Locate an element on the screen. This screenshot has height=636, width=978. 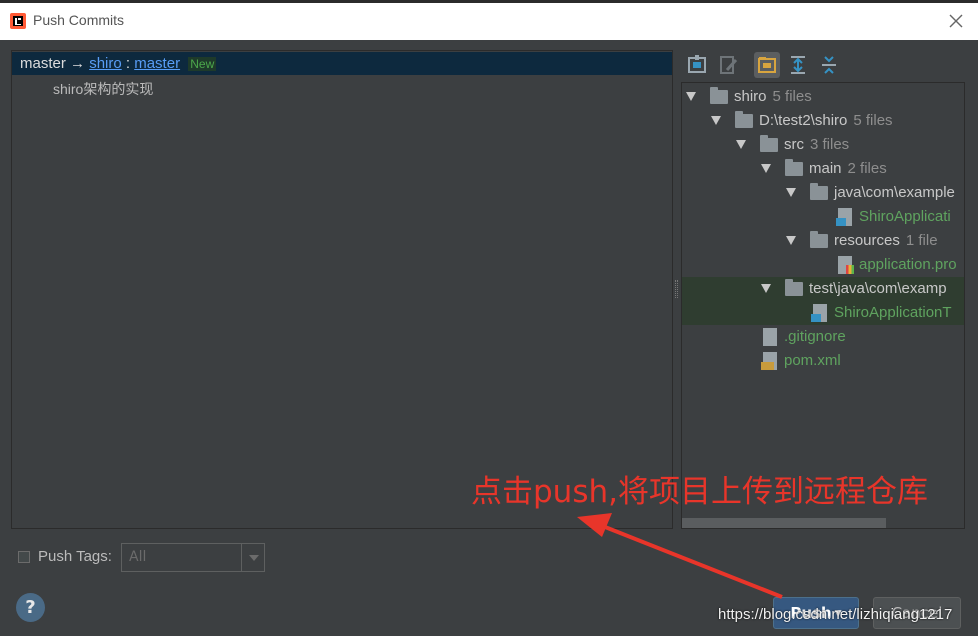
horizontal-scrollbar is located at coordinates (784, 523).